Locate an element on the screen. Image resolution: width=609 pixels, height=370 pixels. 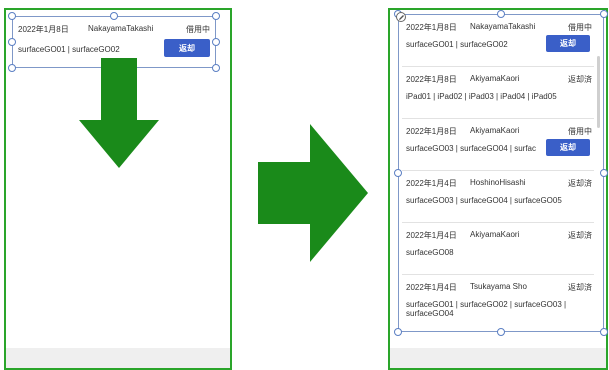
scrollbar is located at coordinates (598, 92).